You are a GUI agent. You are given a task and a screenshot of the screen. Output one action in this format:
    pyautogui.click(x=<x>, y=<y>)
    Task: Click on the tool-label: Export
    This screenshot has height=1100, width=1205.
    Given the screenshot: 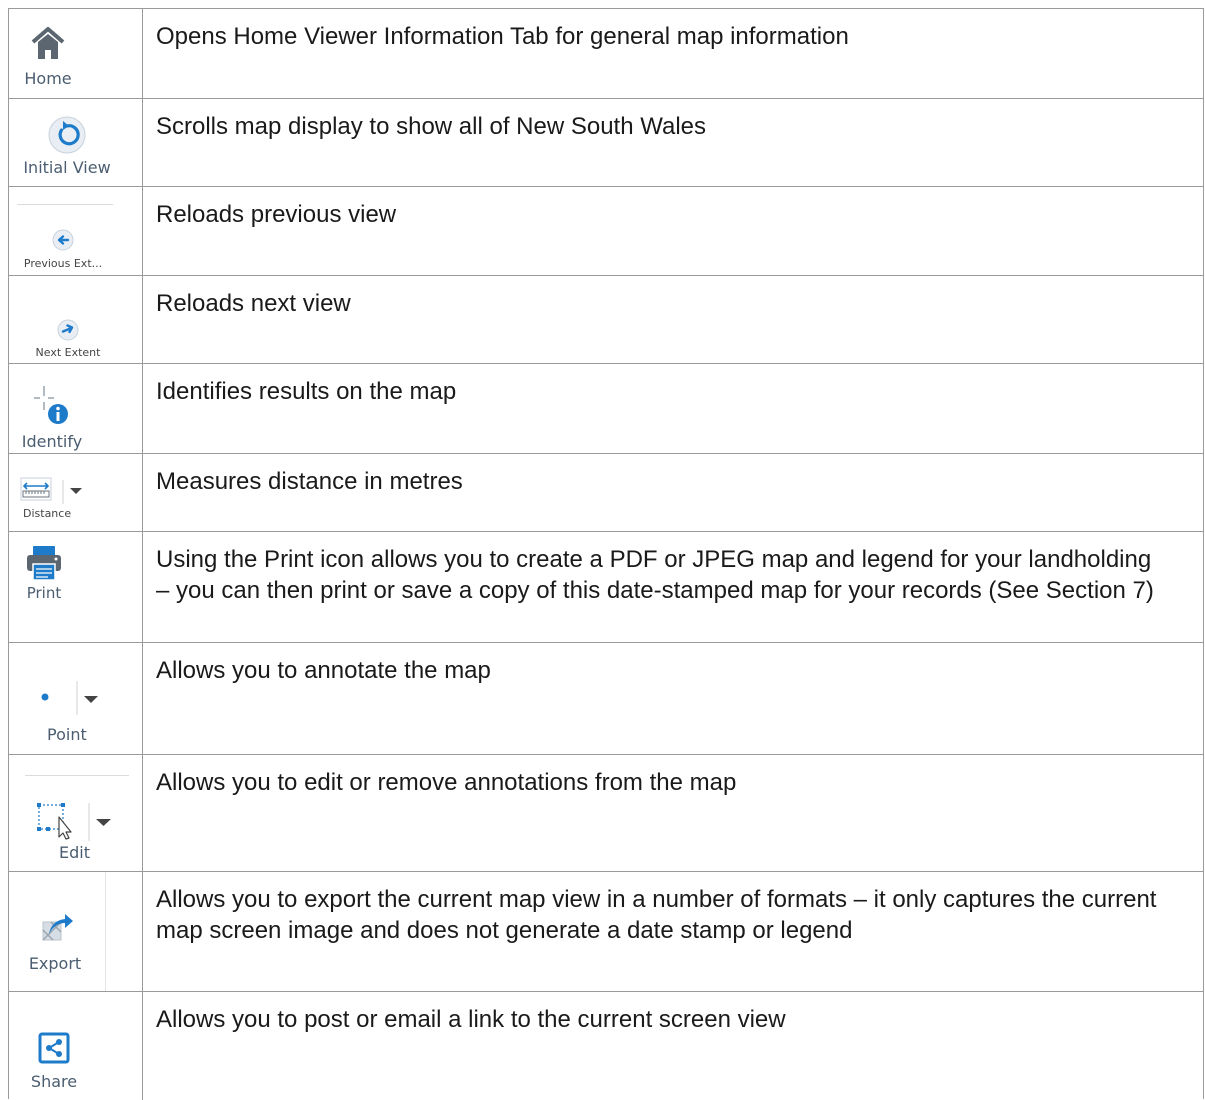 What is the action you would take?
    pyautogui.click(x=55, y=963)
    